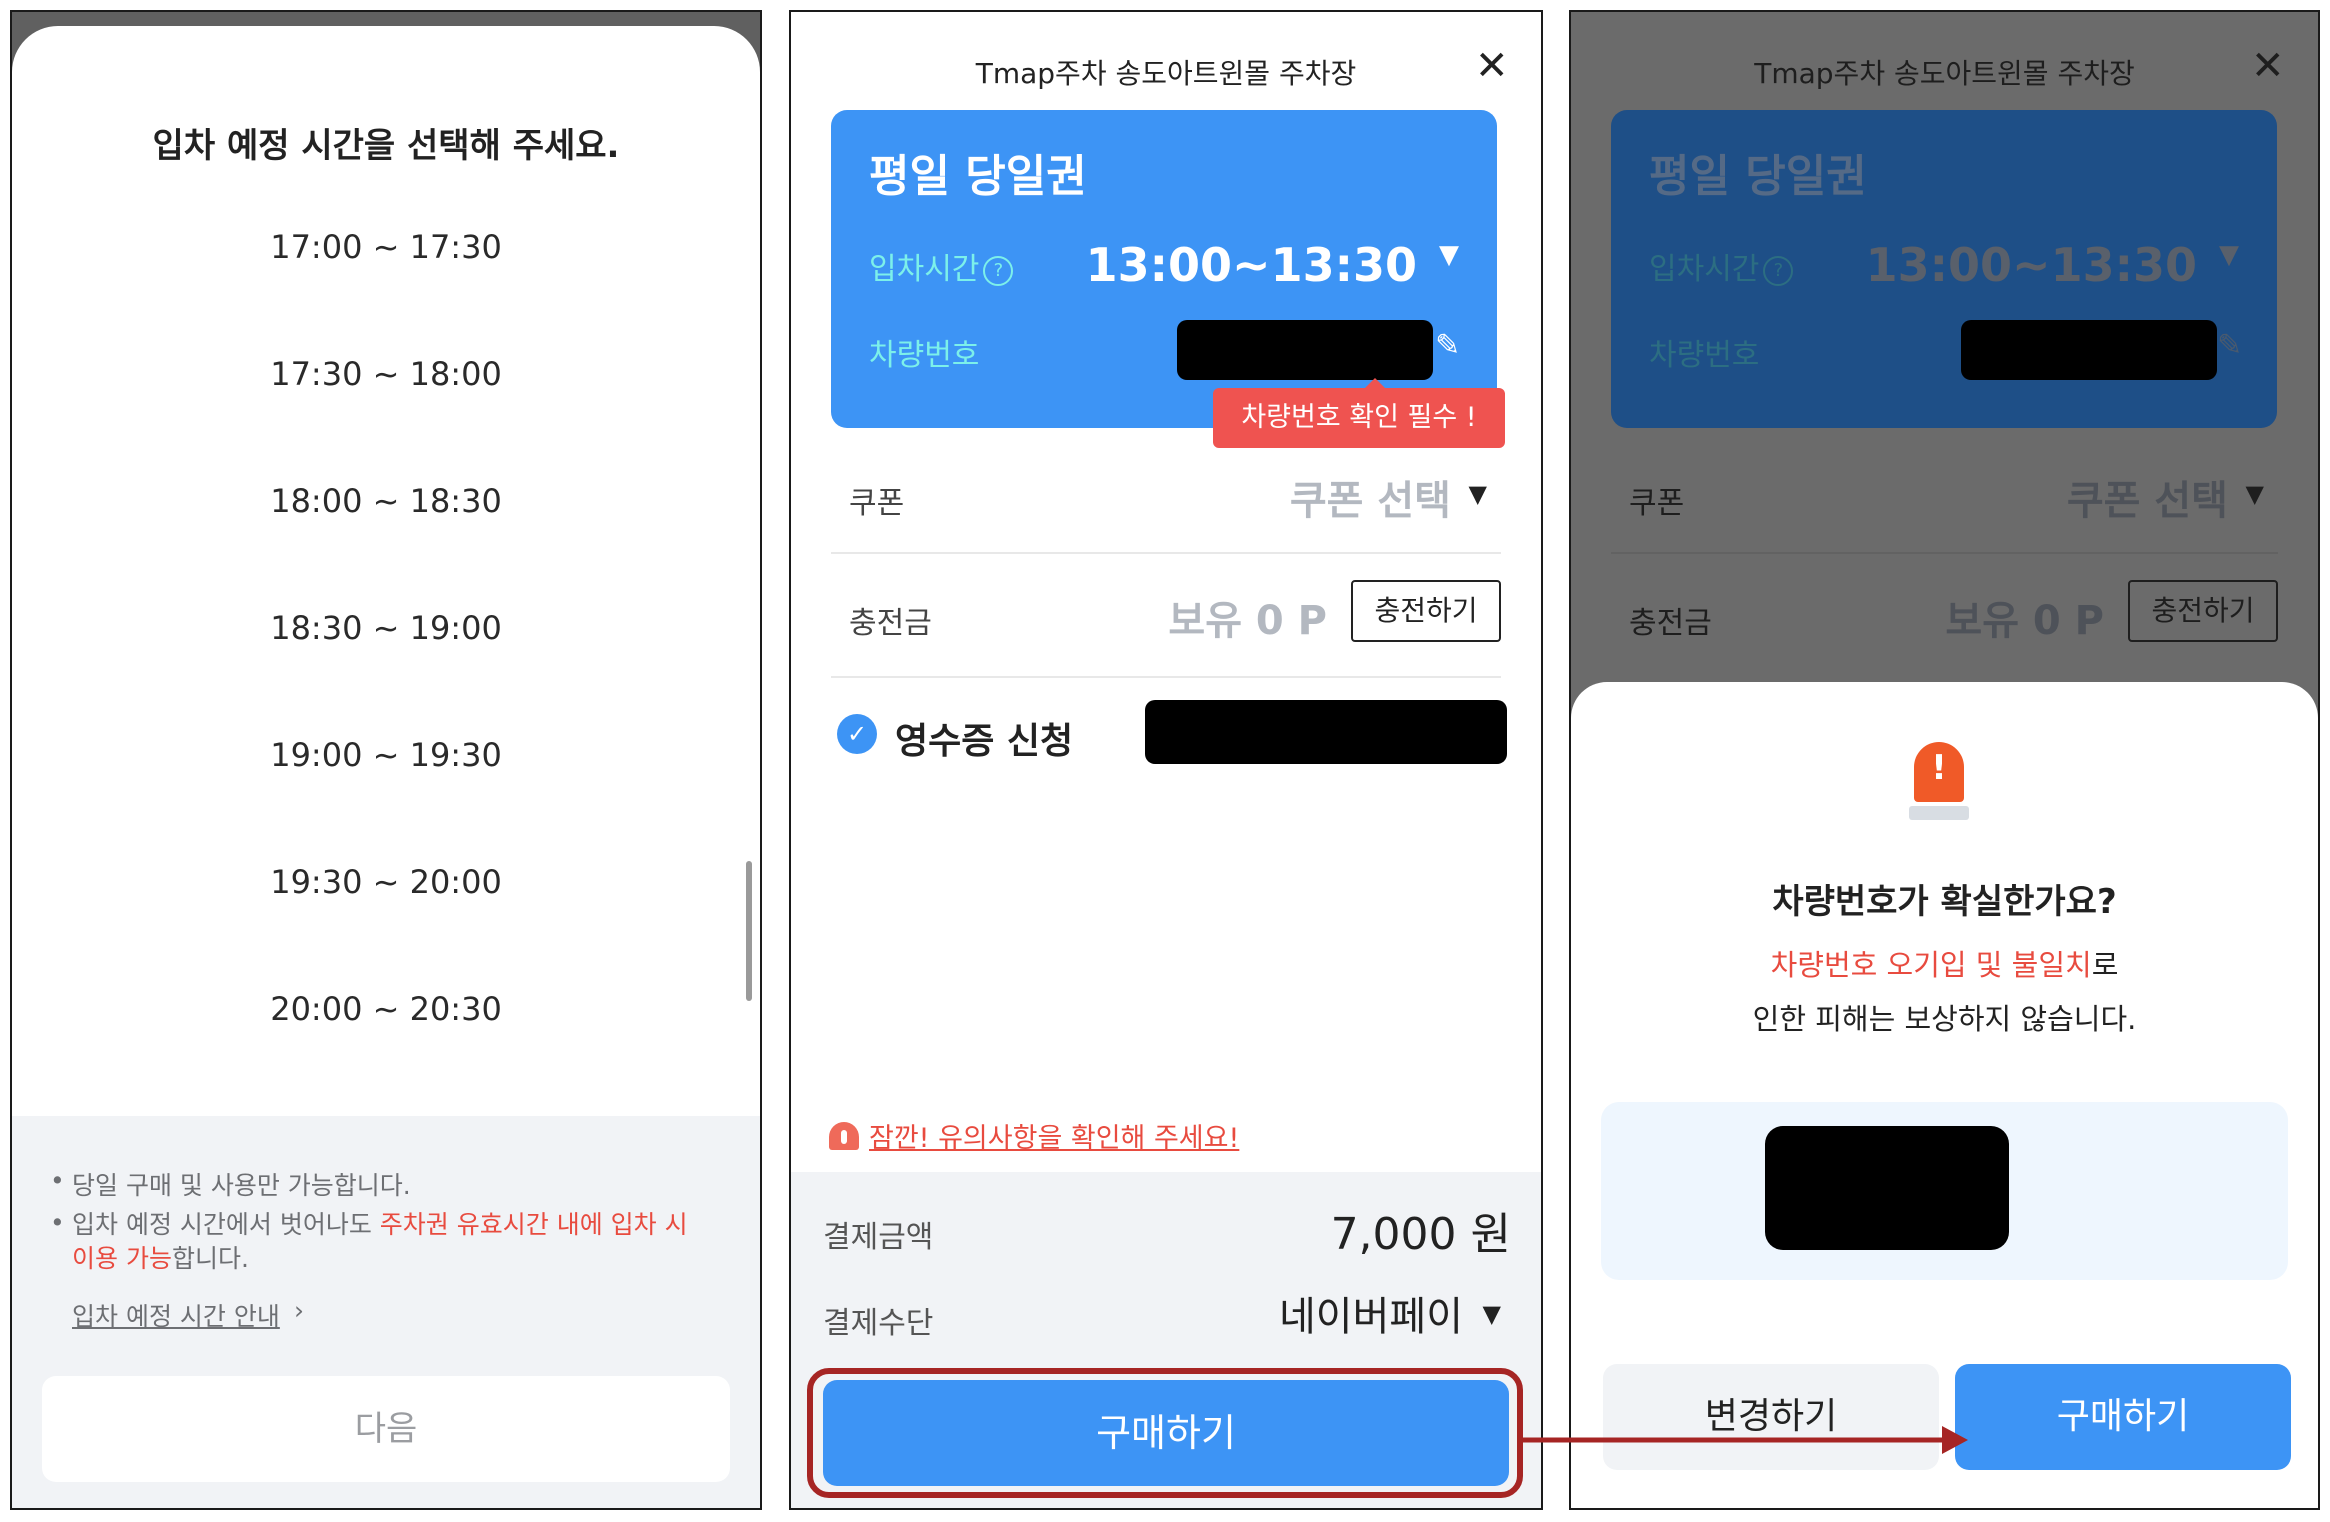 The height and width of the screenshot is (1522, 2330). Describe the element at coordinates (1939, 813) in the screenshot. I see `siren-base` at that location.